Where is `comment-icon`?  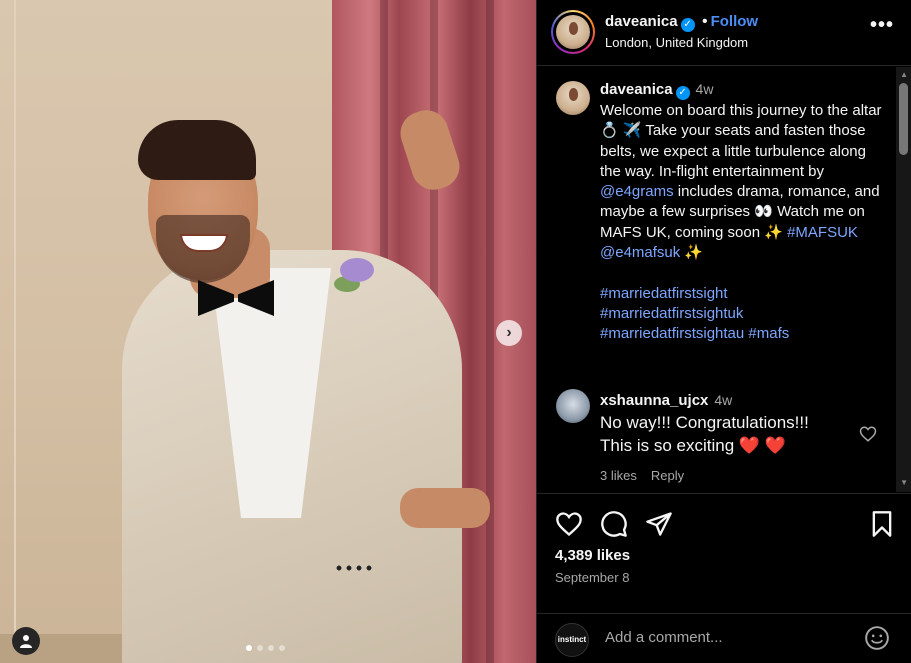 comment-icon is located at coordinates (614, 524).